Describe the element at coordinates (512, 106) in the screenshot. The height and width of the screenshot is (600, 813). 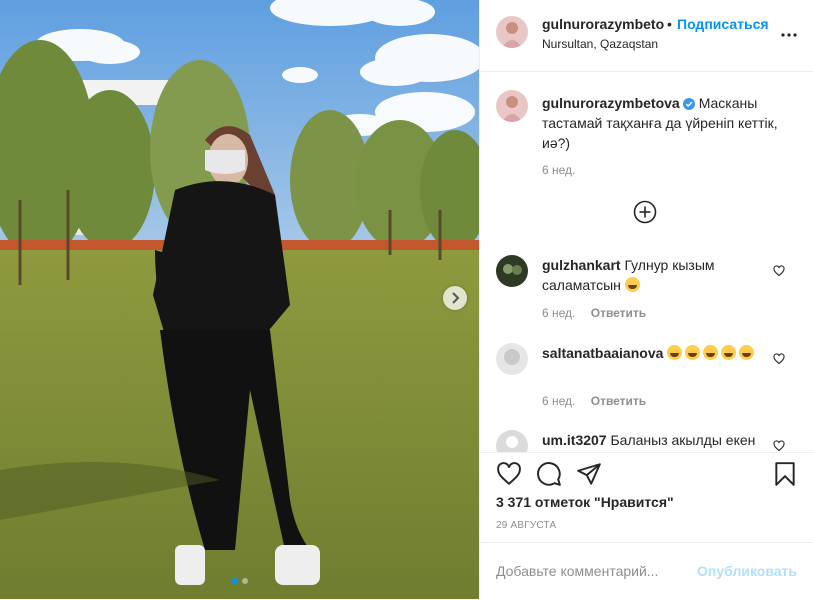
I see `caption-avatar` at that location.